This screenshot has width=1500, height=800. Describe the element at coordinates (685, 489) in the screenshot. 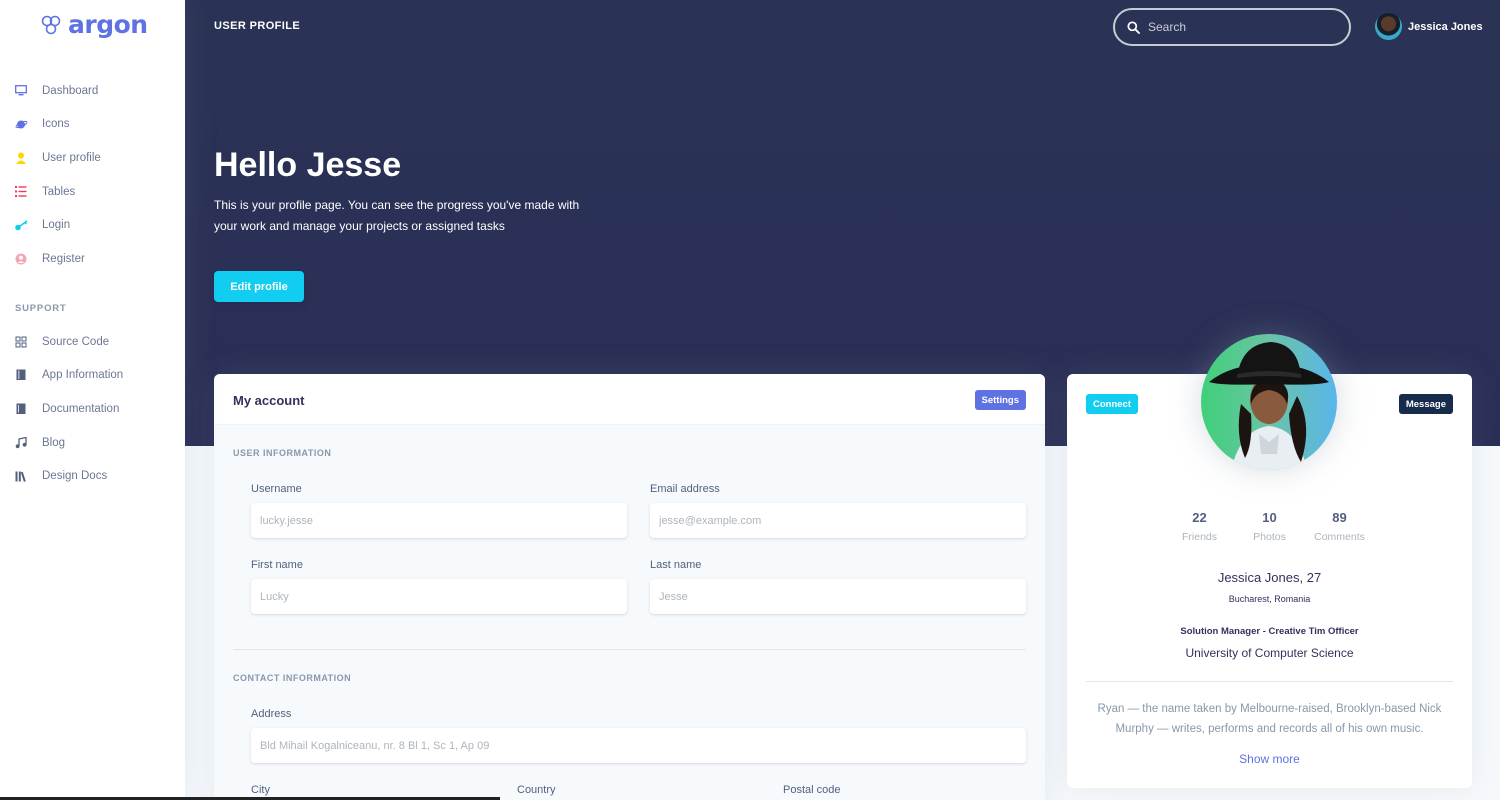

I see `email-label: Email address` at that location.